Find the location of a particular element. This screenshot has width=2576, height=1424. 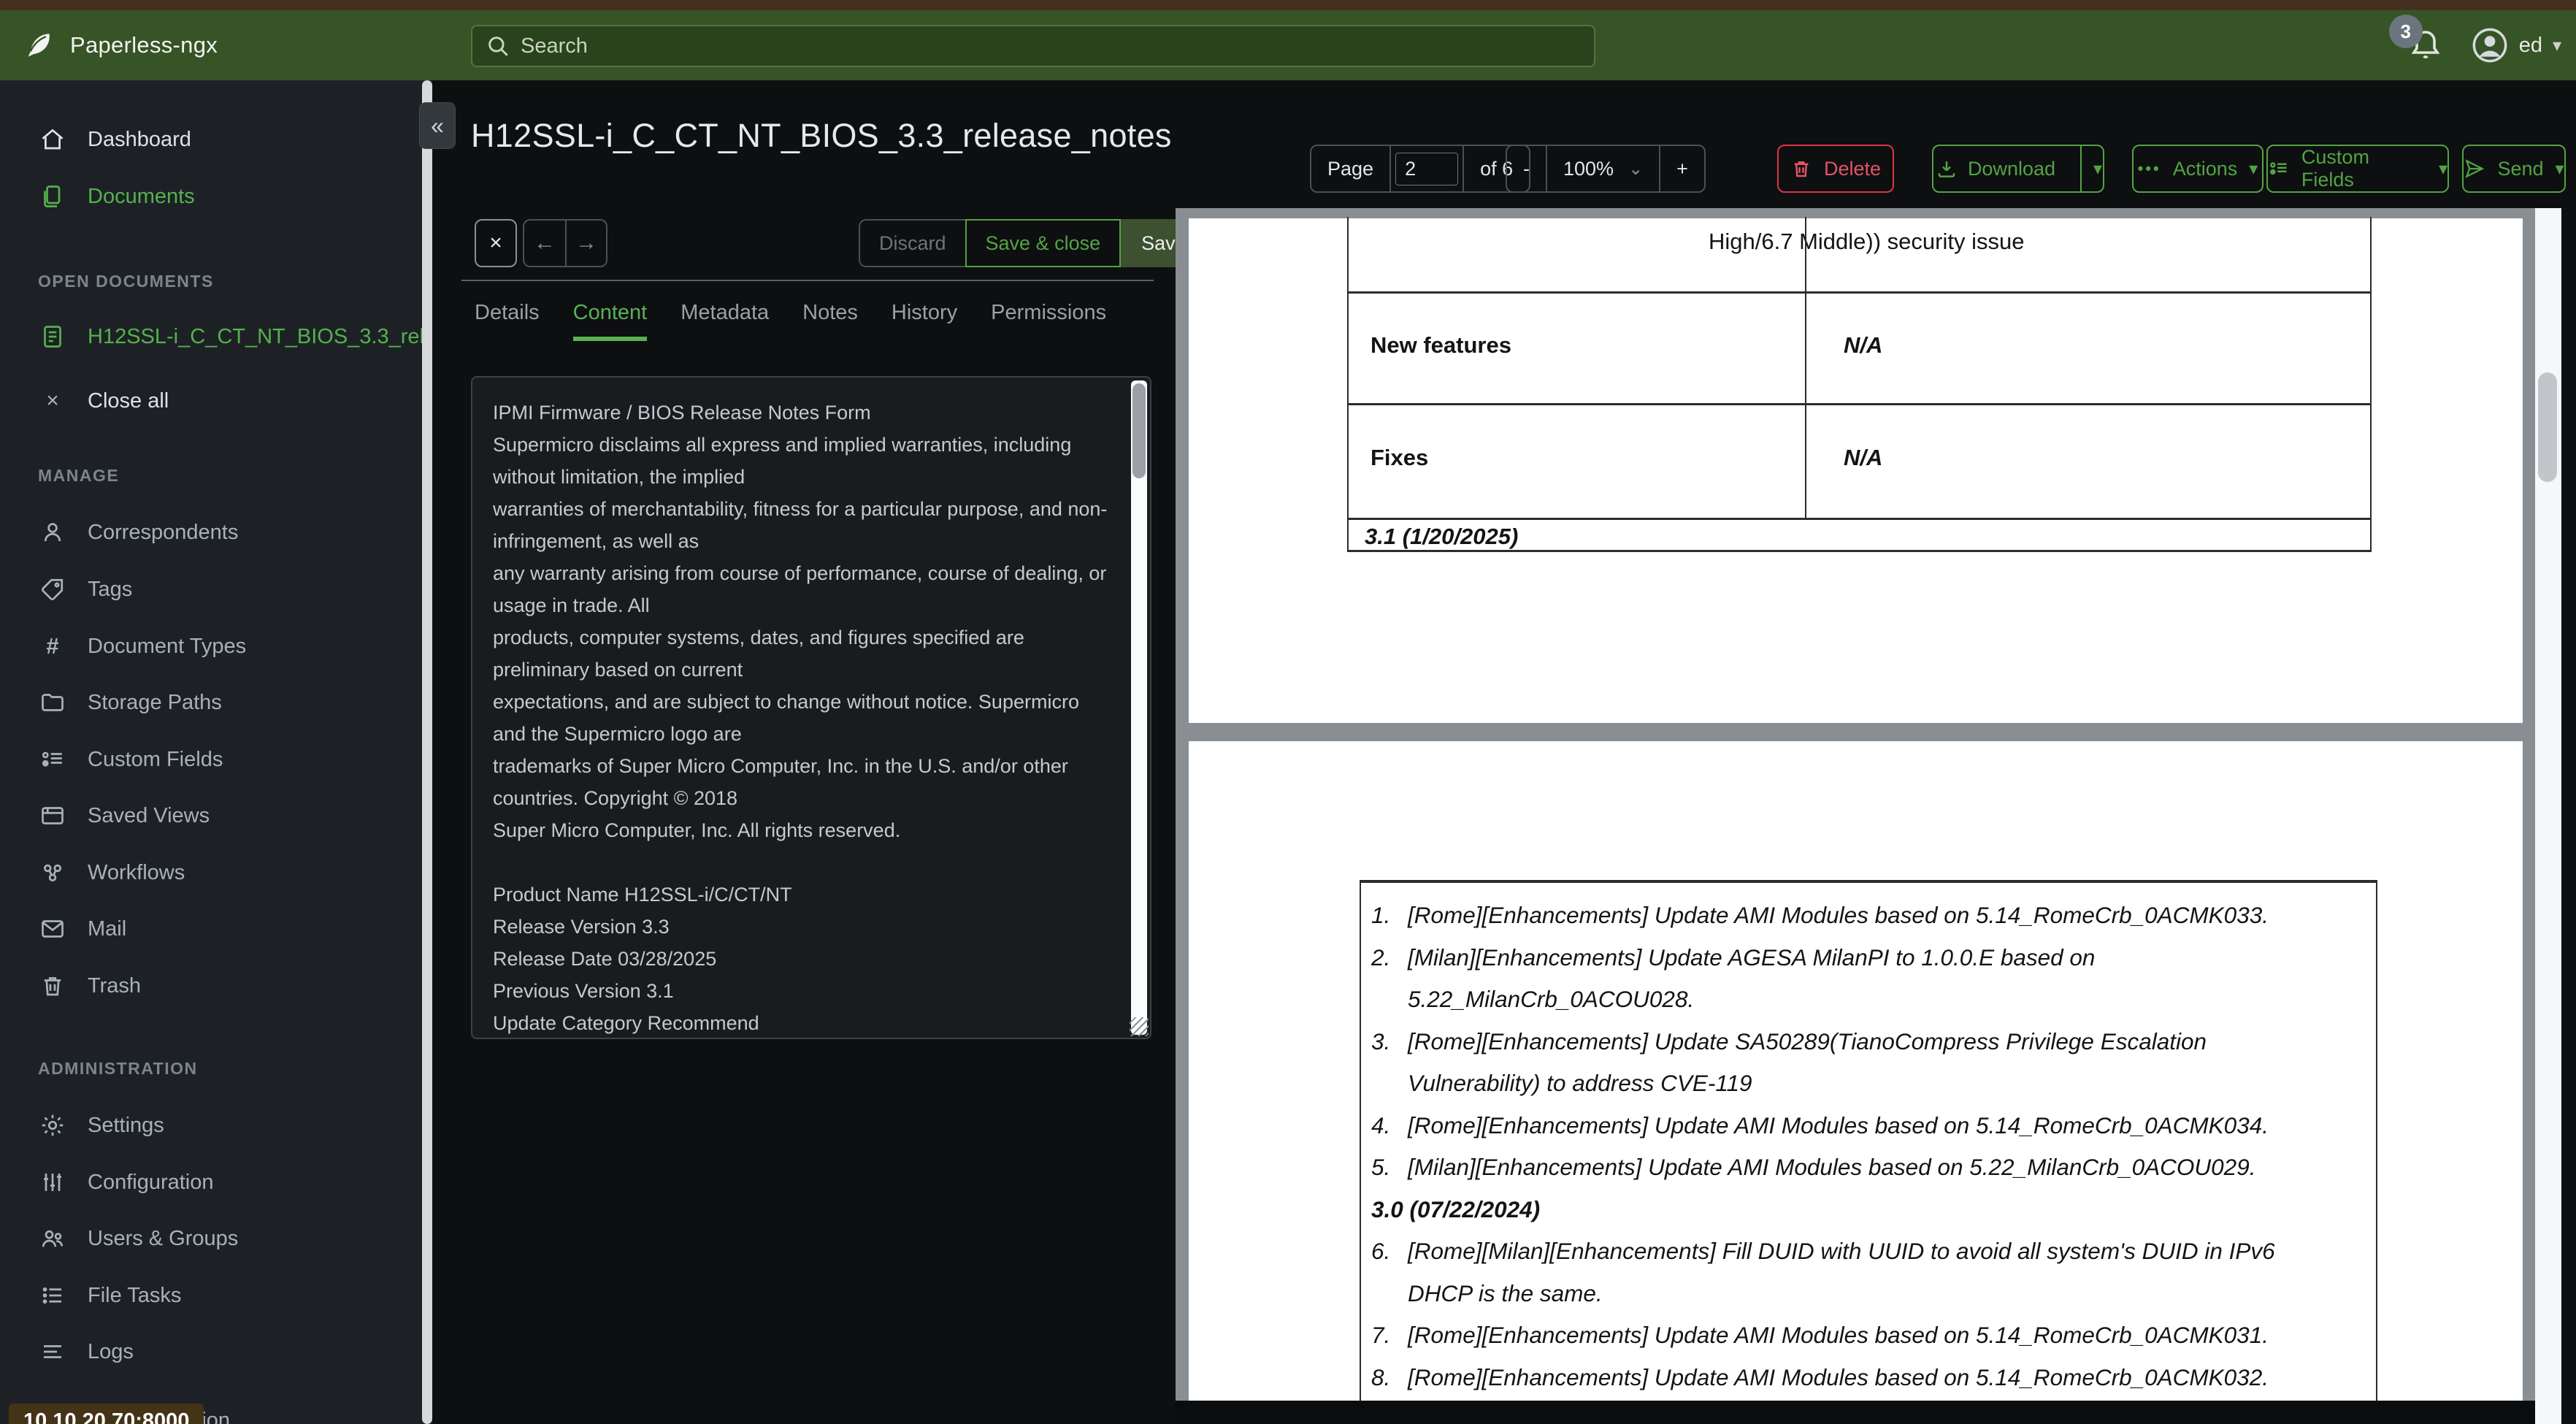

sidebar-item-label: File Tasks is located at coordinates (135, 1295).